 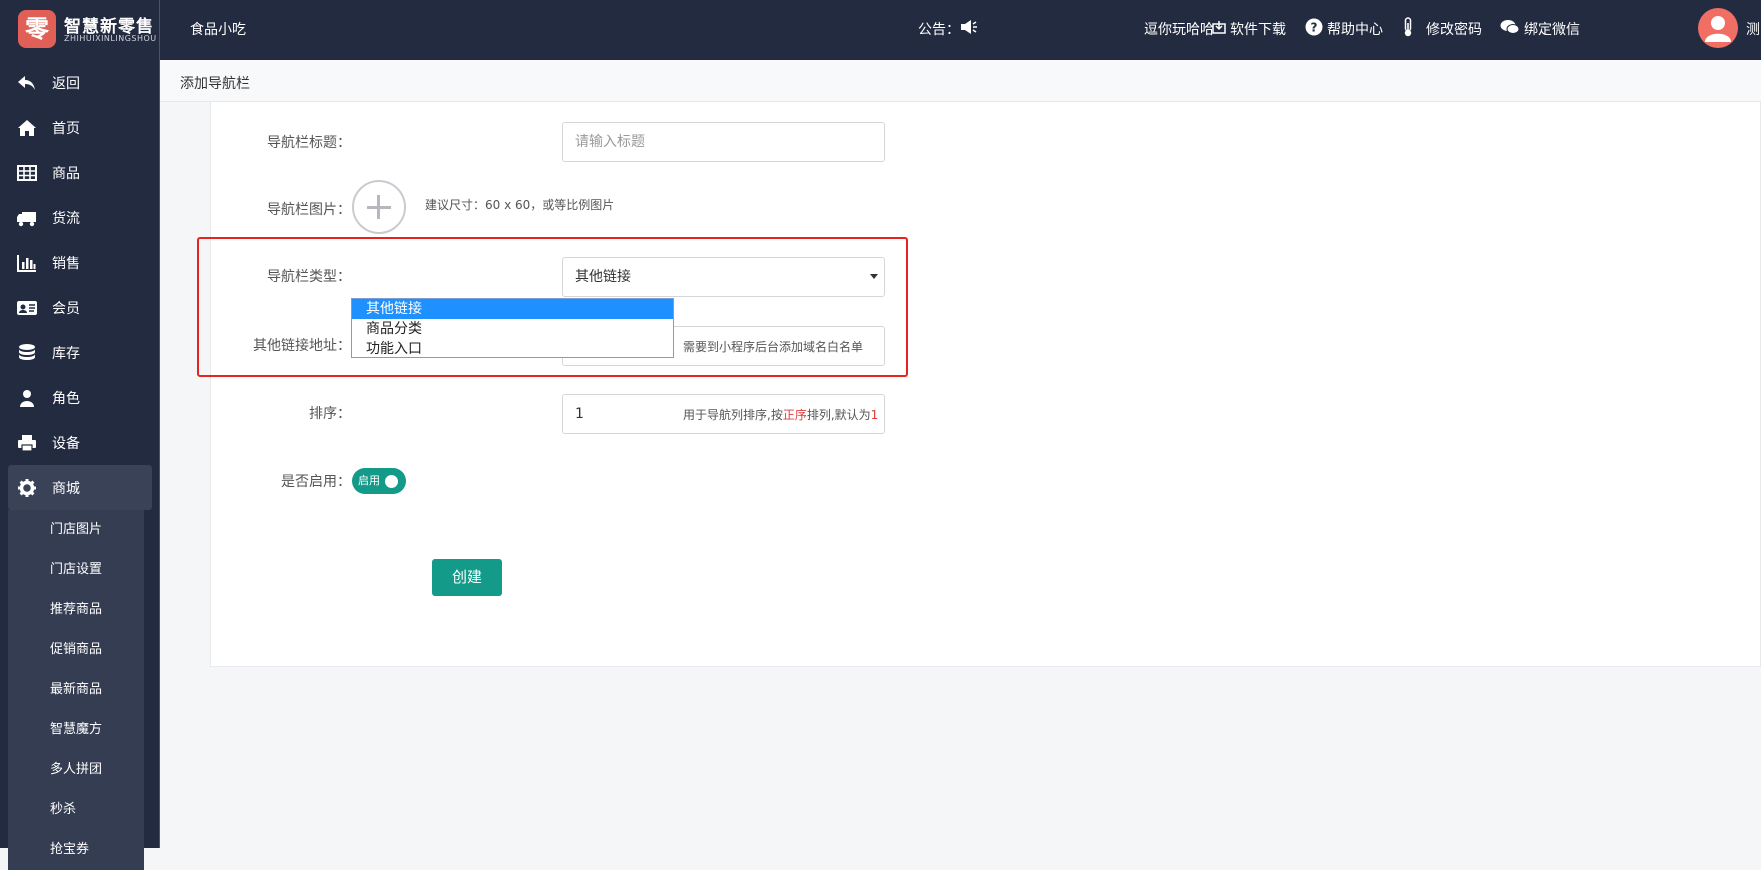 What do you see at coordinates (1410, 29) in the screenshot?
I see `thermometer-icon` at bounding box center [1410, 29].